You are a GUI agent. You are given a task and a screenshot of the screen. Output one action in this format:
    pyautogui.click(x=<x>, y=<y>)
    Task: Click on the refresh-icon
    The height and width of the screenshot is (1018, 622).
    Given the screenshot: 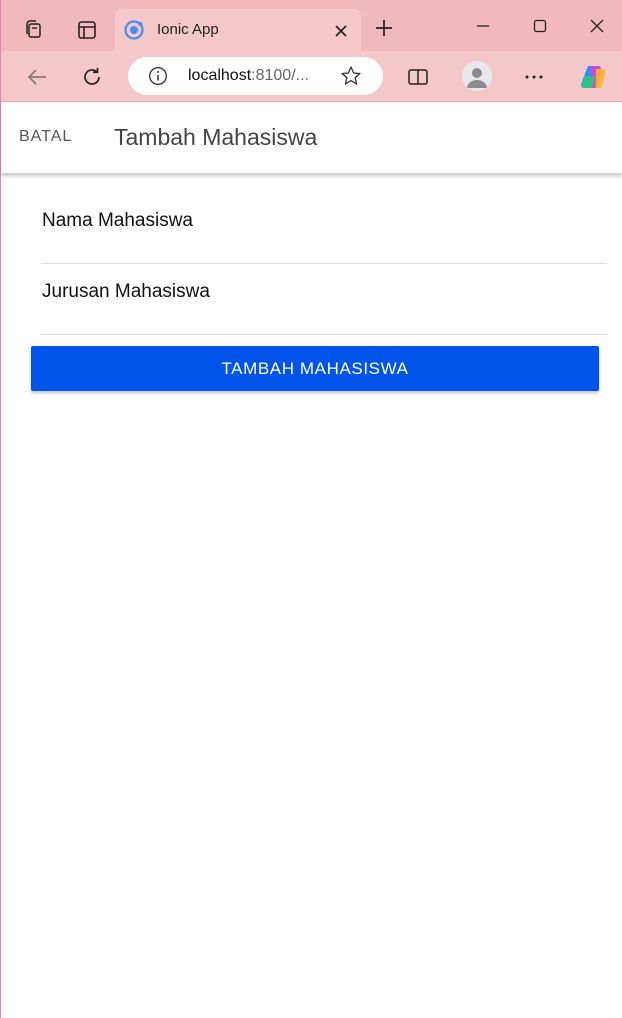 What is the action you would take?
    pyautogui.click(x=92, y=77)
    